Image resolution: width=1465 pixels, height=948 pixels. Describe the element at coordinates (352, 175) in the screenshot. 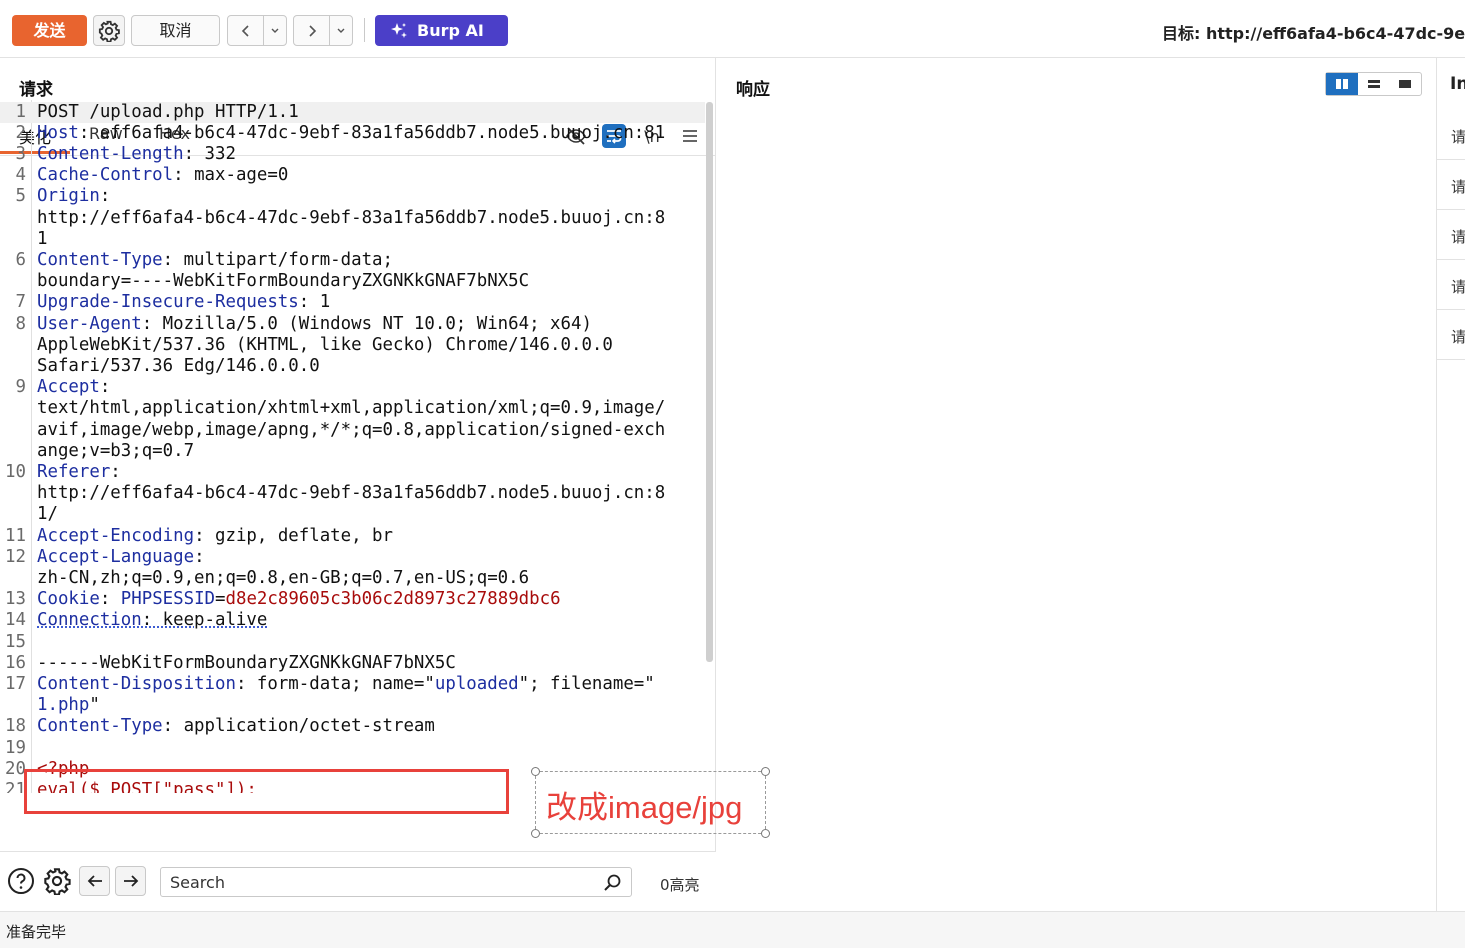

I see `code-line: 4 Cache-Control: max-age=0` at that location.